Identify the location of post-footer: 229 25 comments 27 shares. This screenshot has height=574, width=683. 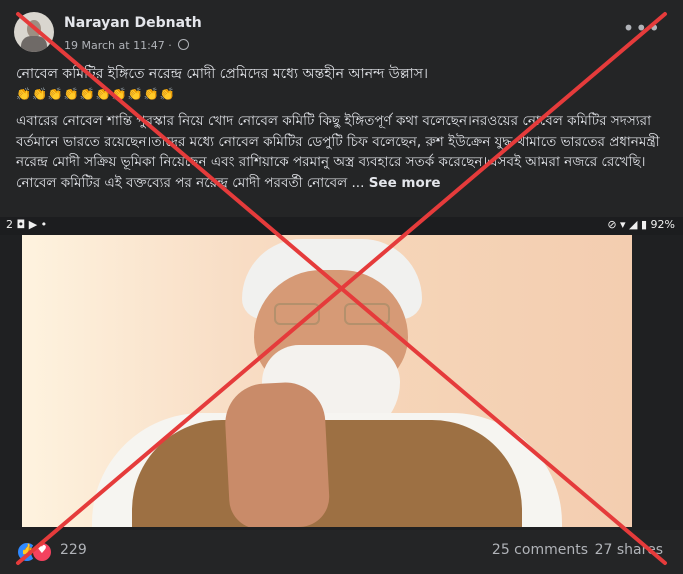
(341, 552).